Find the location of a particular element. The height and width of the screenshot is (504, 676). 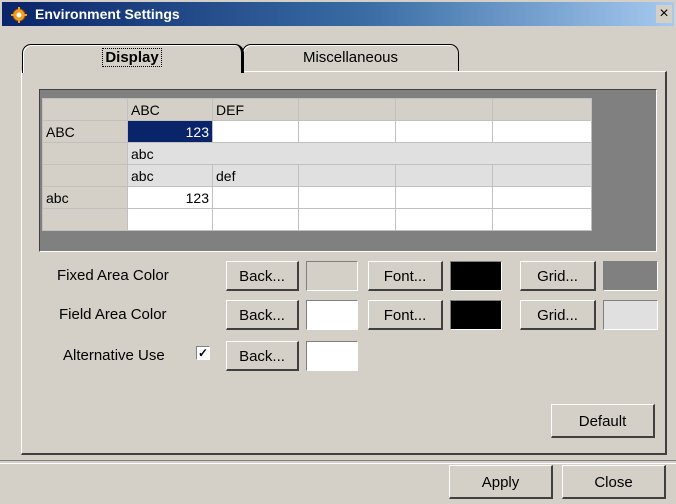

table-row: ABC DEF is located at coordinates (317, 109).